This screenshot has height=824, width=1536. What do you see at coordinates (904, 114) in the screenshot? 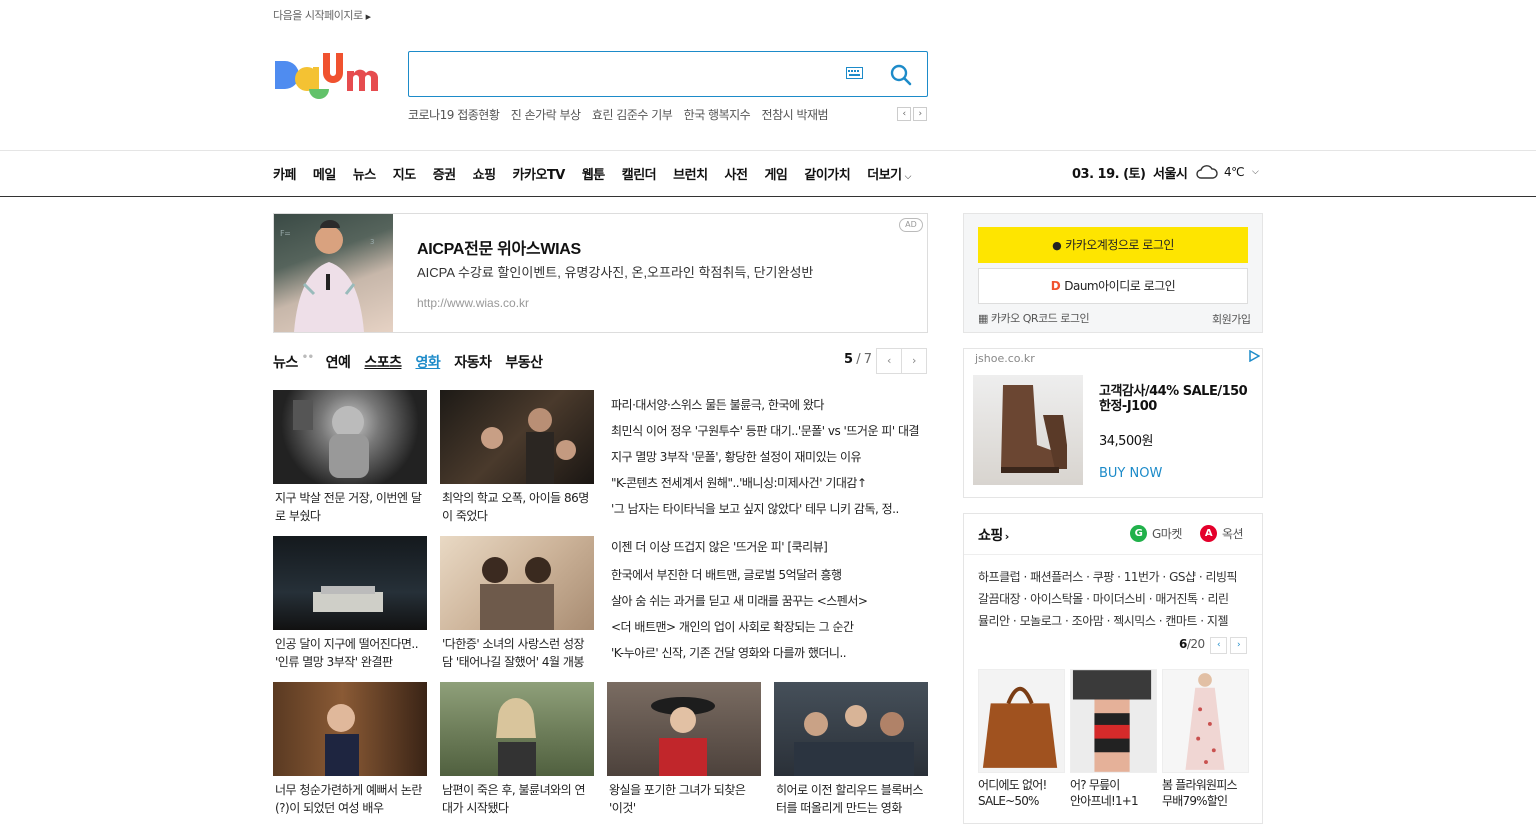
I see `issue-prev-button: ‹` at bounding box center [904, 114].